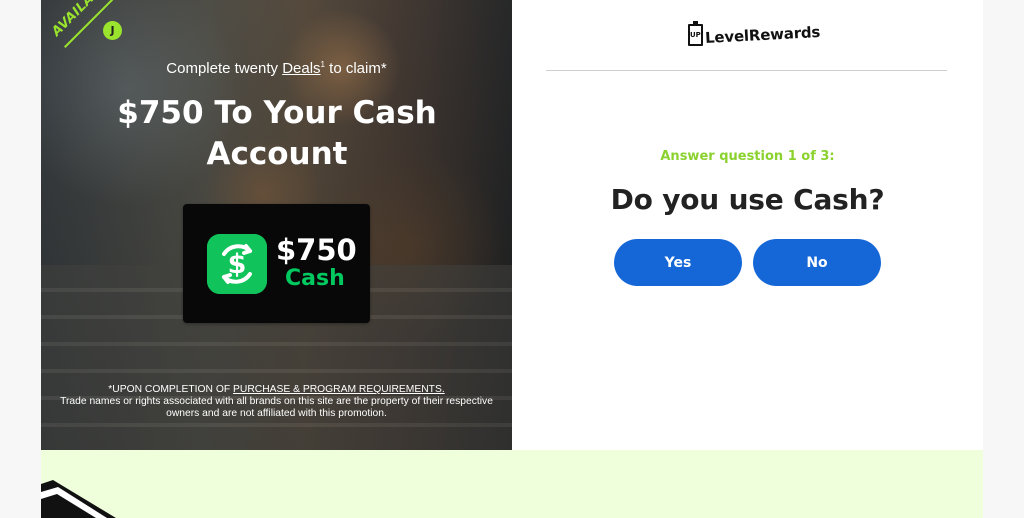 This screenshot has width=1024, height=518. What do you see at coordinates (747, 156) in the screenshot?
I see `question-progress: Answer question 1 of 3:` at bounding box center [747, 156].